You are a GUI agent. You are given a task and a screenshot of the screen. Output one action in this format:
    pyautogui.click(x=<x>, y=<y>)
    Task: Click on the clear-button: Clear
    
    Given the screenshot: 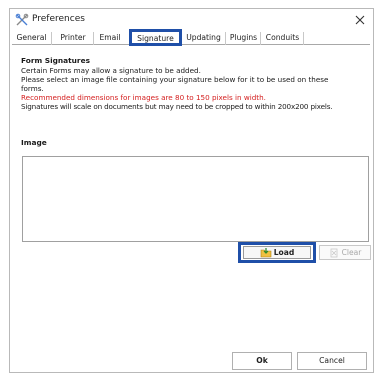 What is the action you would take?
    pyautogui.click(x=345, y=252)
    